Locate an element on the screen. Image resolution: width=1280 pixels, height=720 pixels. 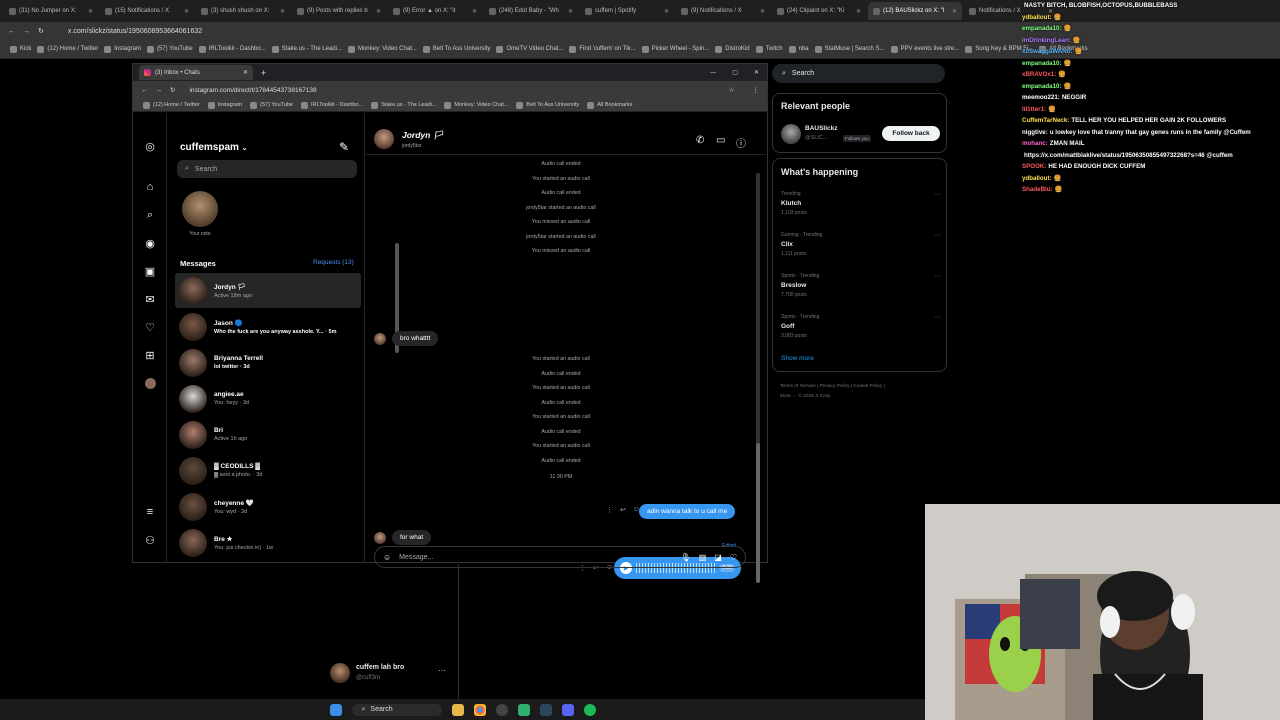
relevant-avatar is located at coordinates (791, 134).